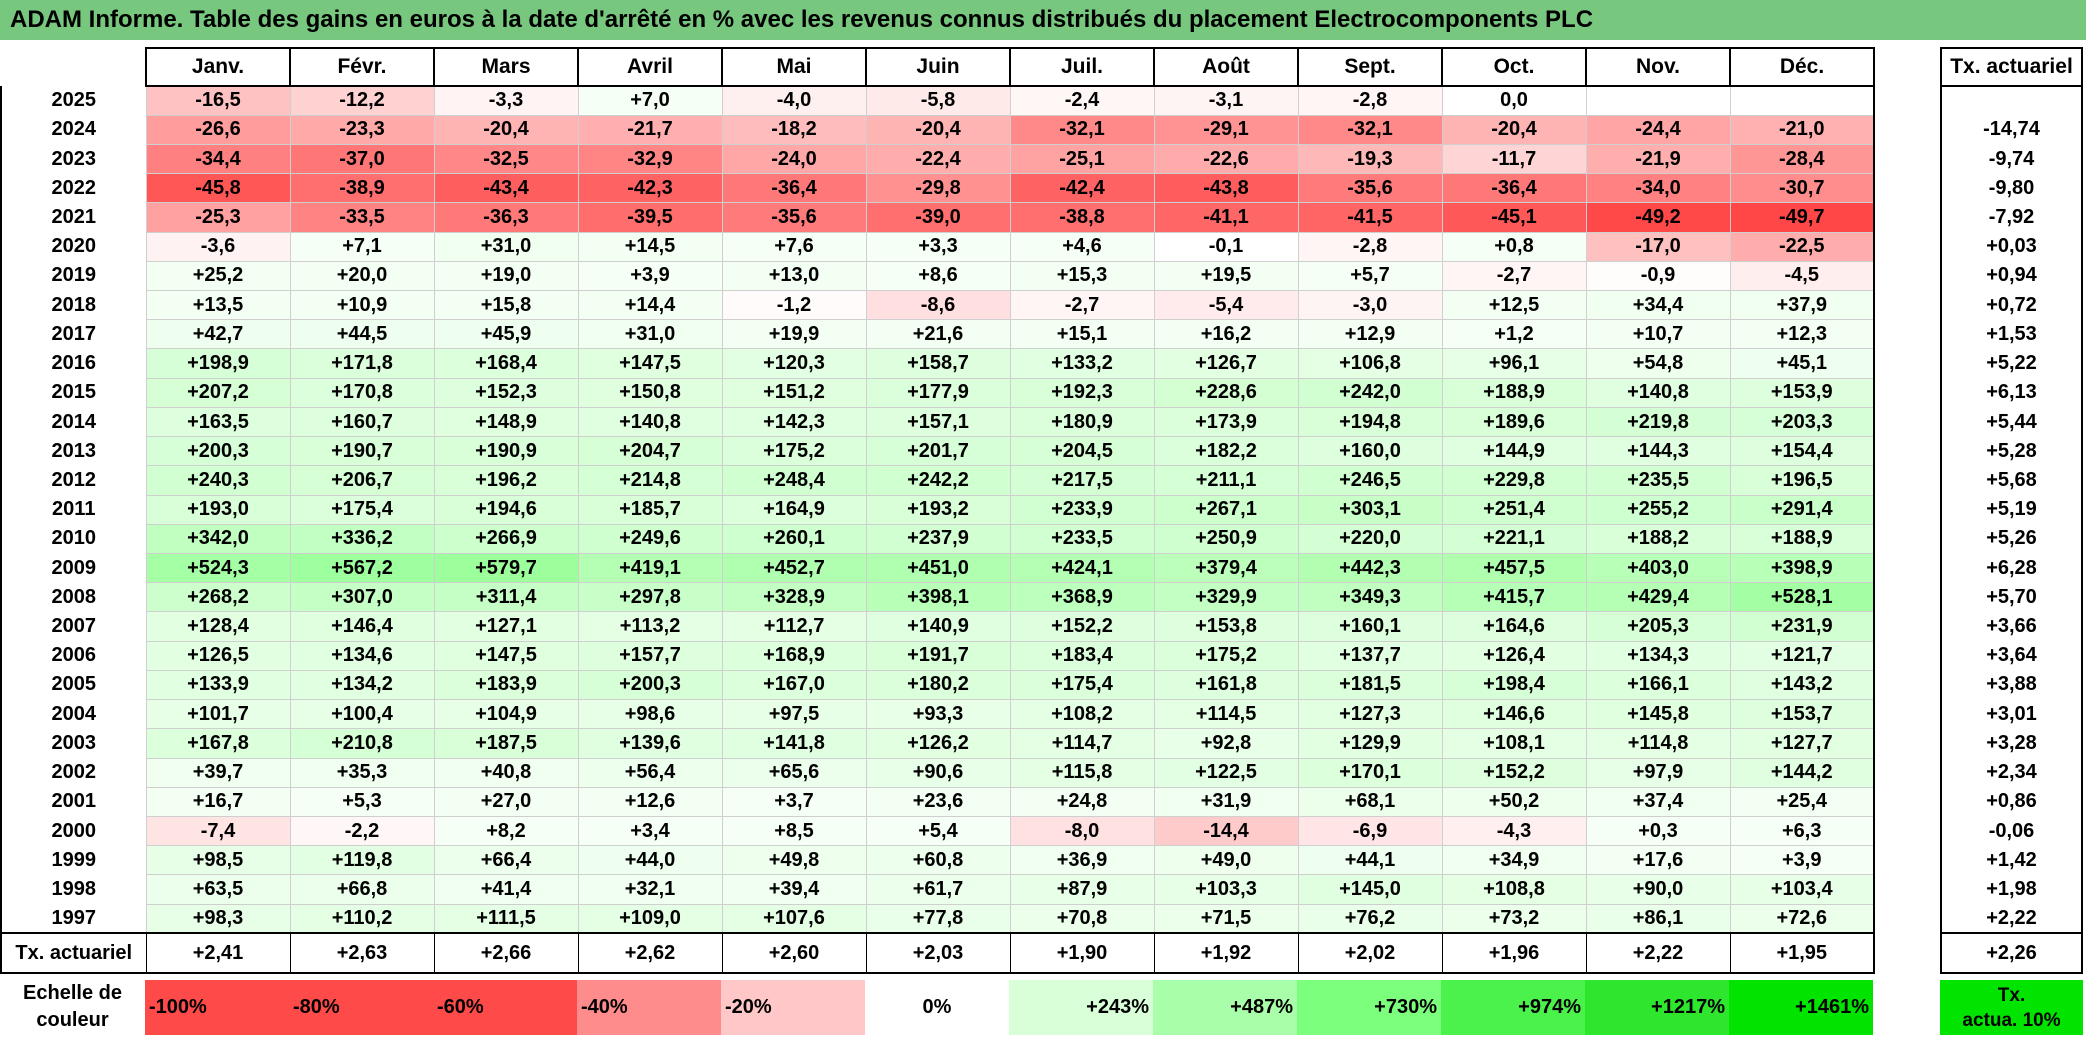 Image resolution: width=2086 pixels, height=1037 pixels. Describe the element at coordinates (794, 831) in the screenshot. I see `gain-cell: +8,5` at that location.